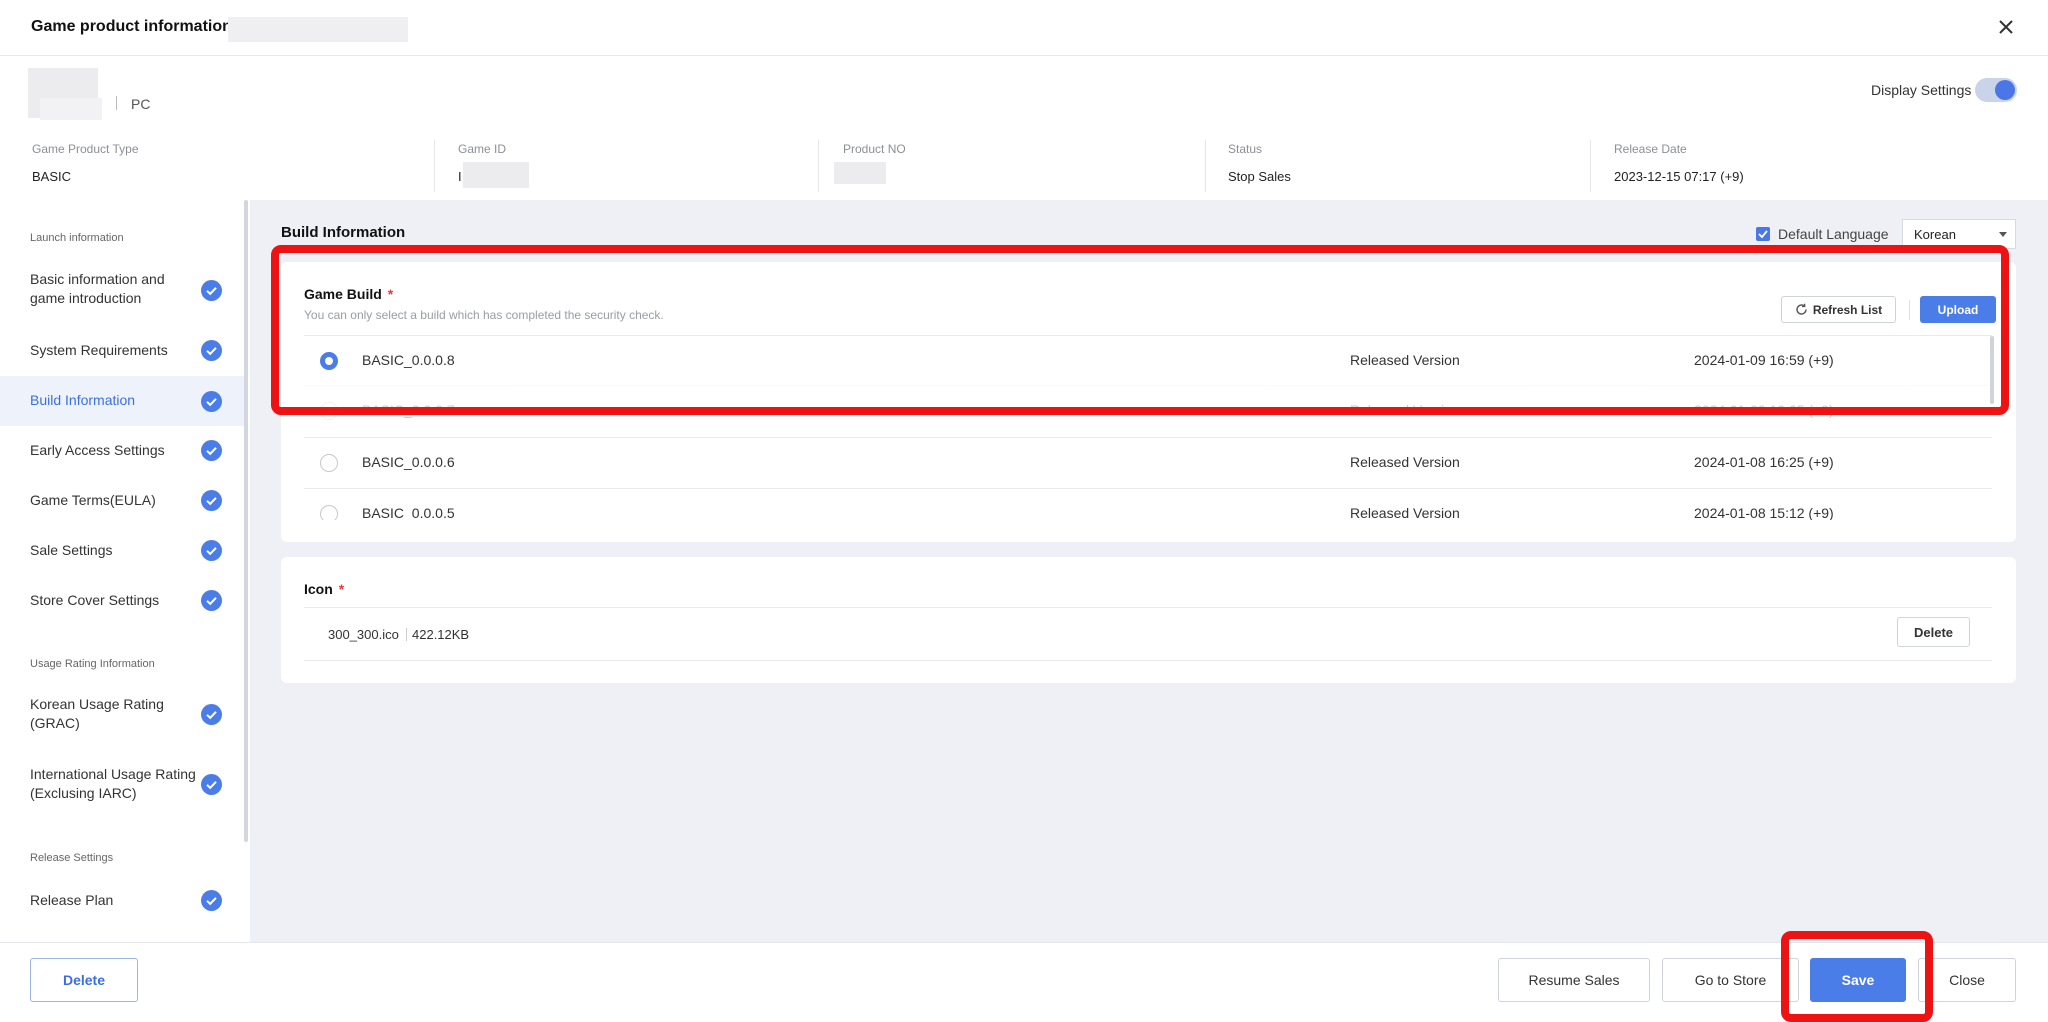 The width and height of the screenshot is (2048, 1022). What do you see at coordinates (318, 29) in the screenshot?
I see `redacted-title-suffix` at bounding box center [318, 29].